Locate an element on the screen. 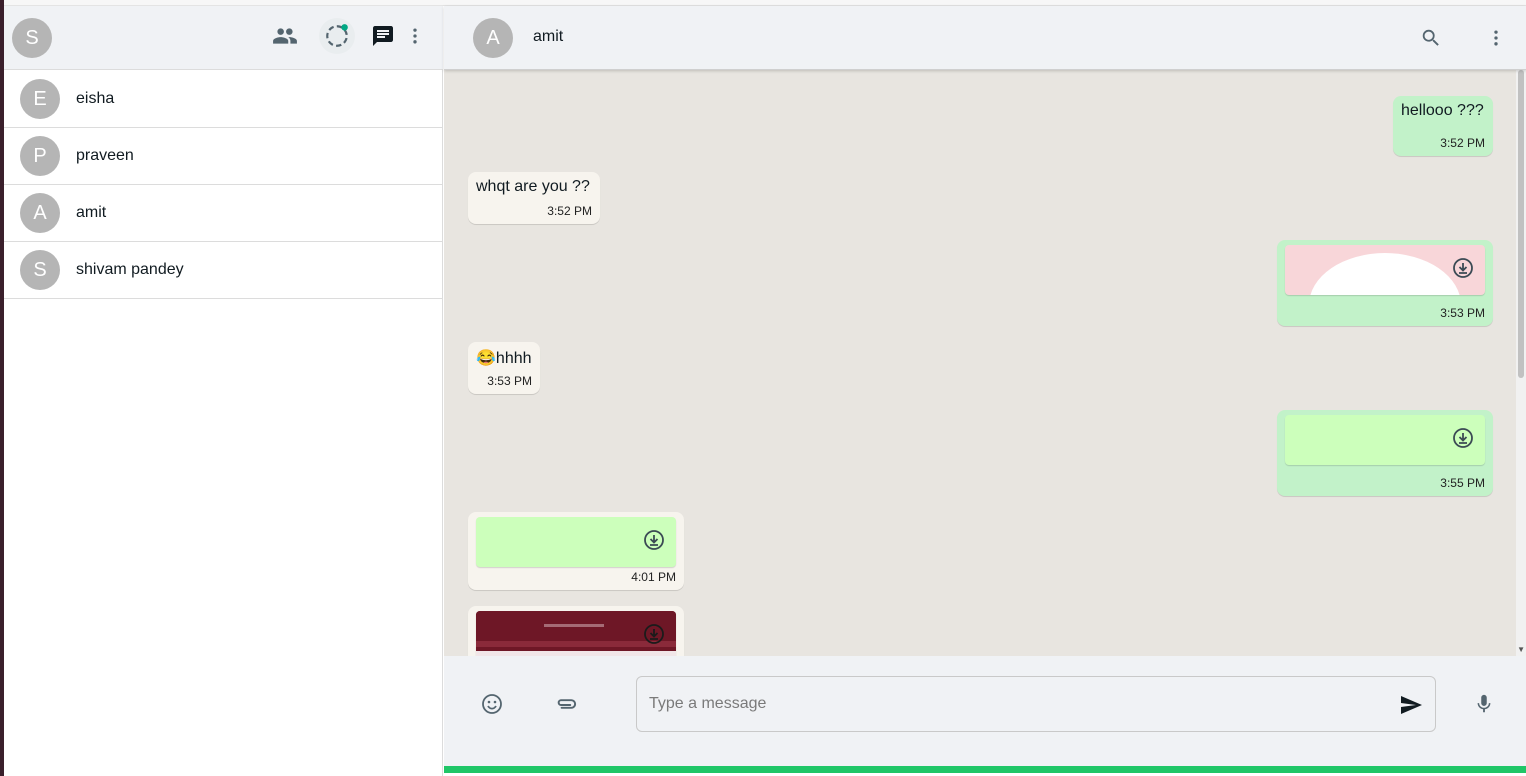 This screenshot has height=776, width=1526. scrollbar-thumb is located at coordinates (1521, 224).